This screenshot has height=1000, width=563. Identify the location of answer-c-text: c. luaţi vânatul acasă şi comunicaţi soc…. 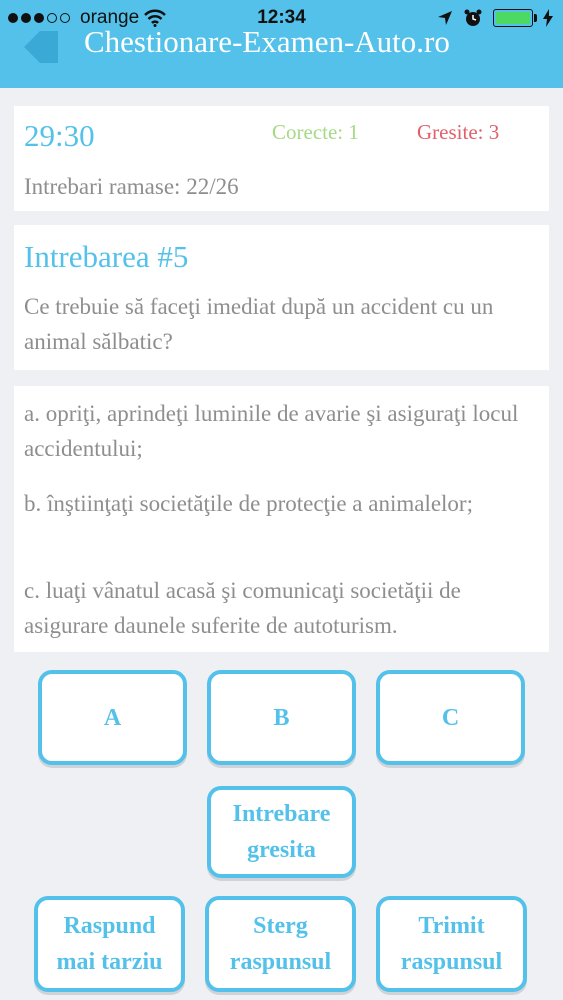
(242, 608).